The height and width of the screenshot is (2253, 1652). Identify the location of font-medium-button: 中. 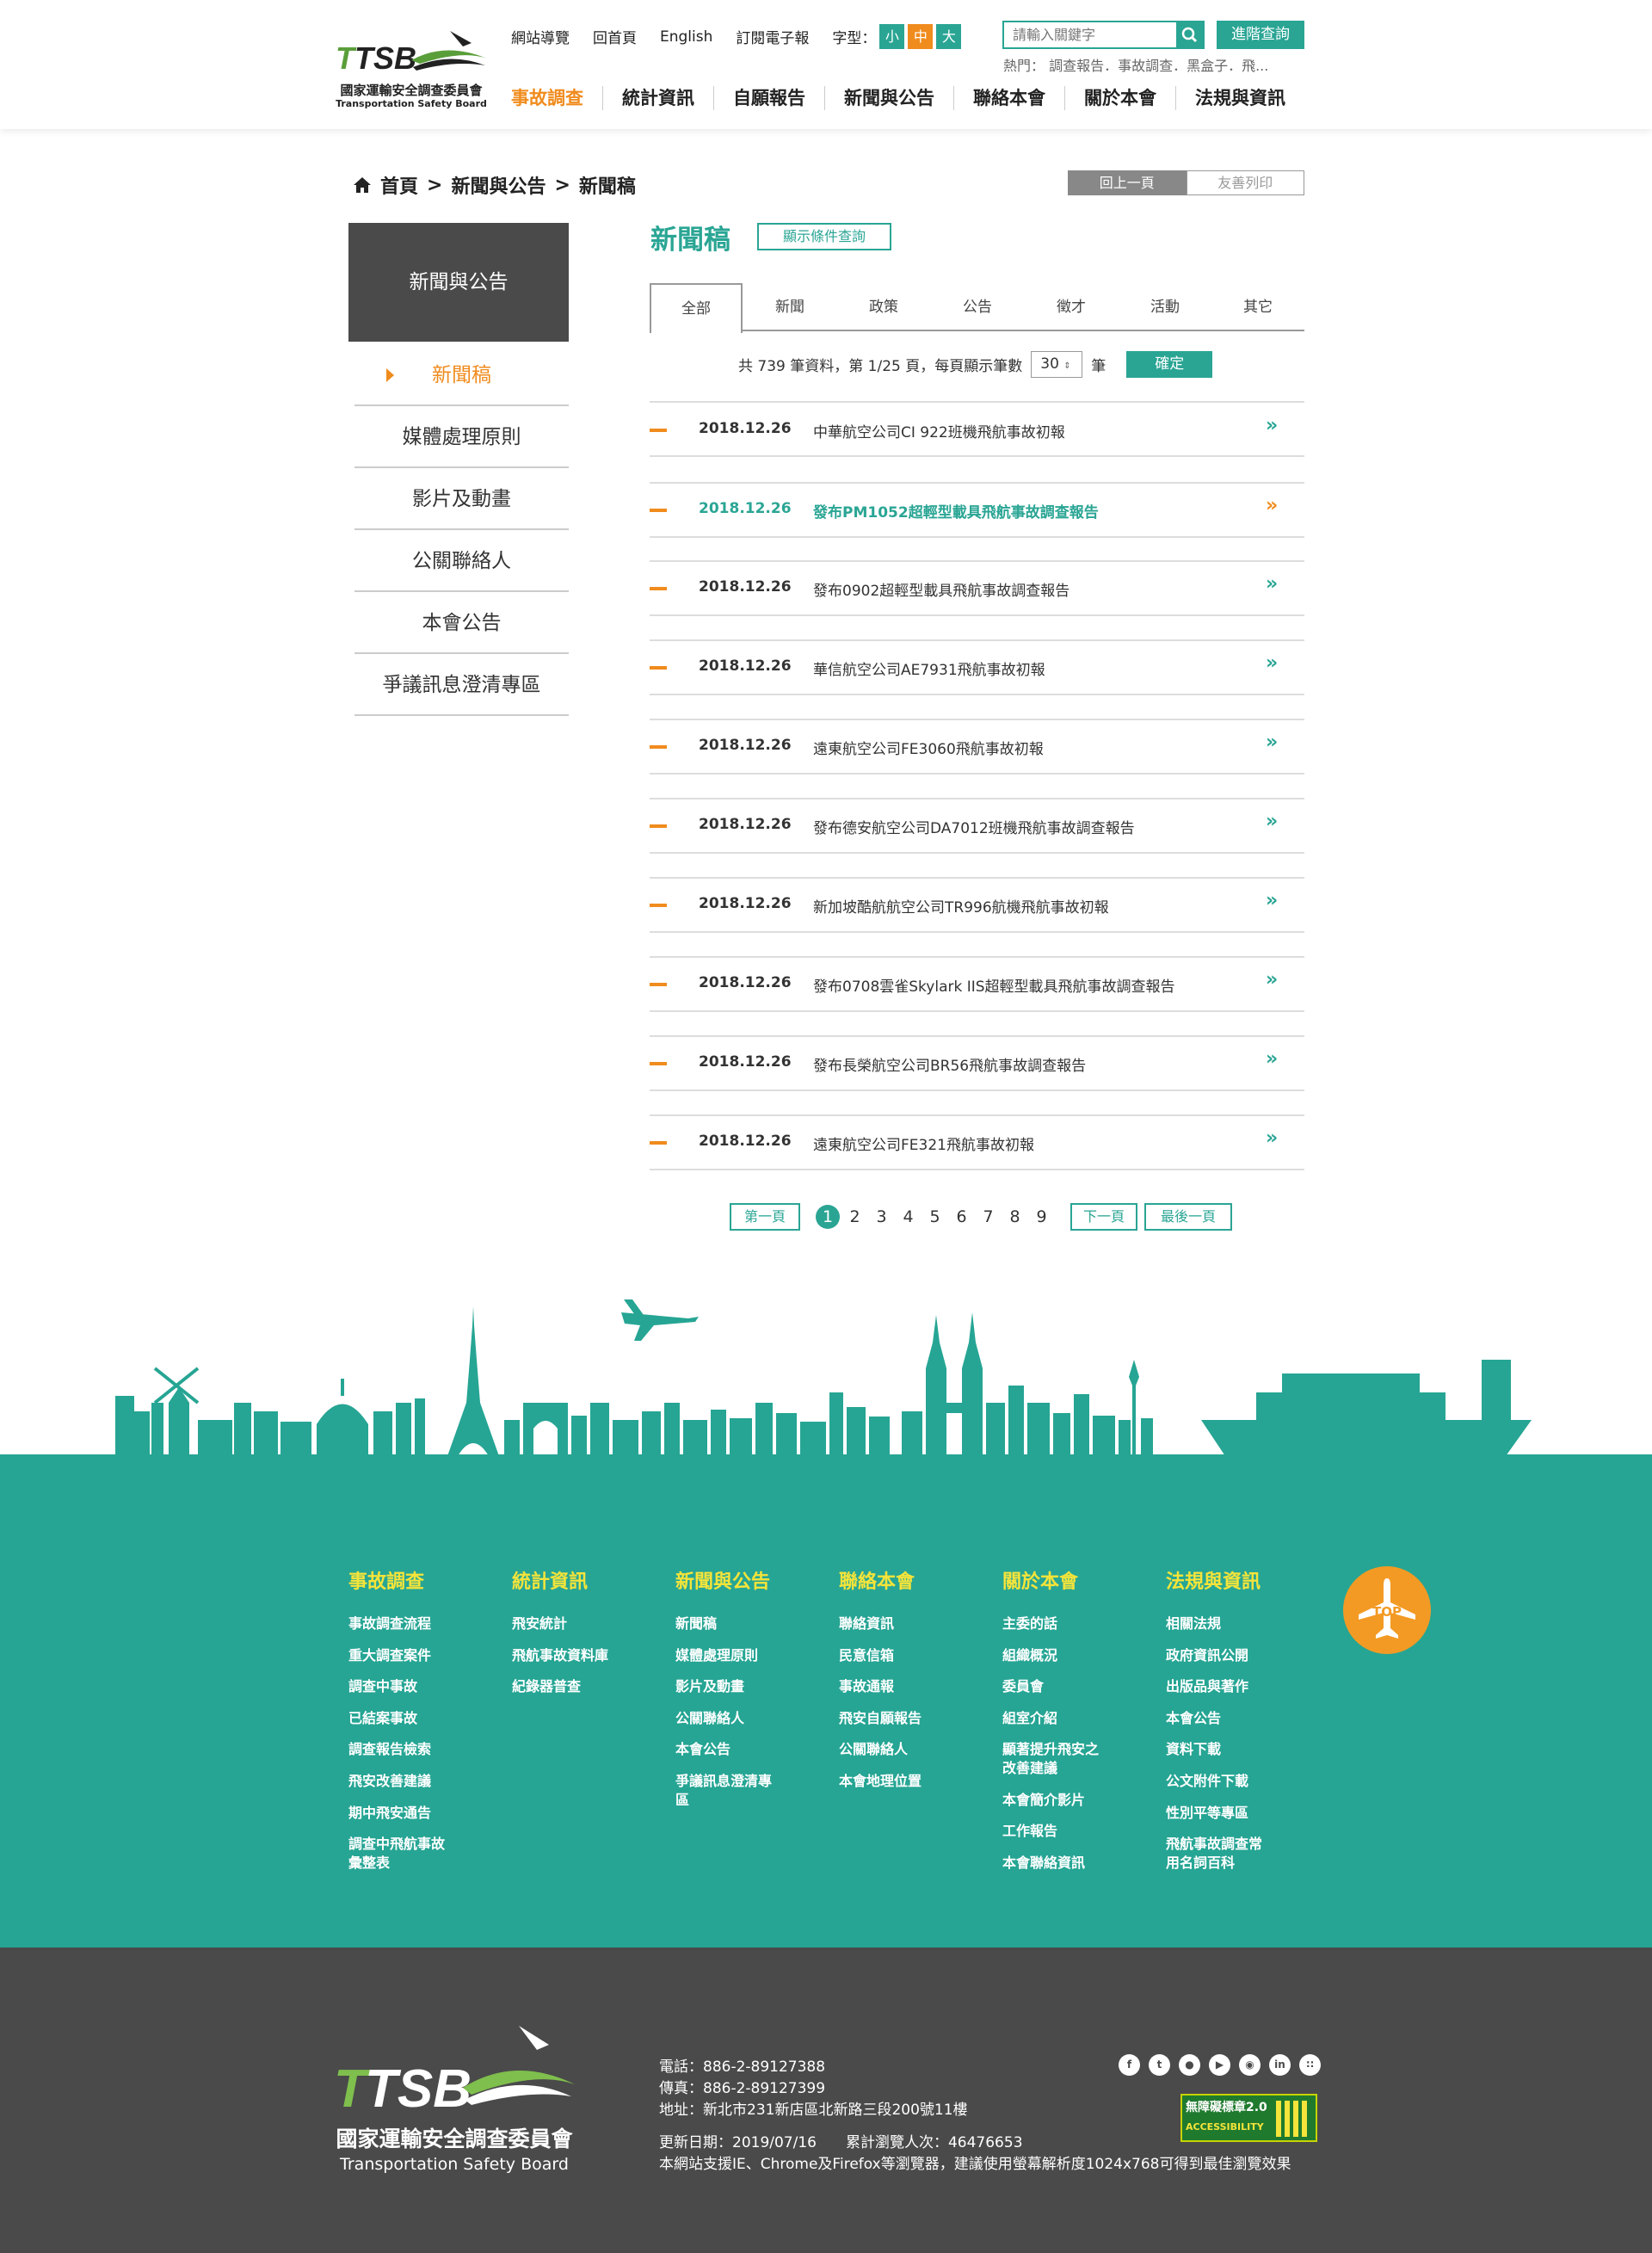
(921, 36).